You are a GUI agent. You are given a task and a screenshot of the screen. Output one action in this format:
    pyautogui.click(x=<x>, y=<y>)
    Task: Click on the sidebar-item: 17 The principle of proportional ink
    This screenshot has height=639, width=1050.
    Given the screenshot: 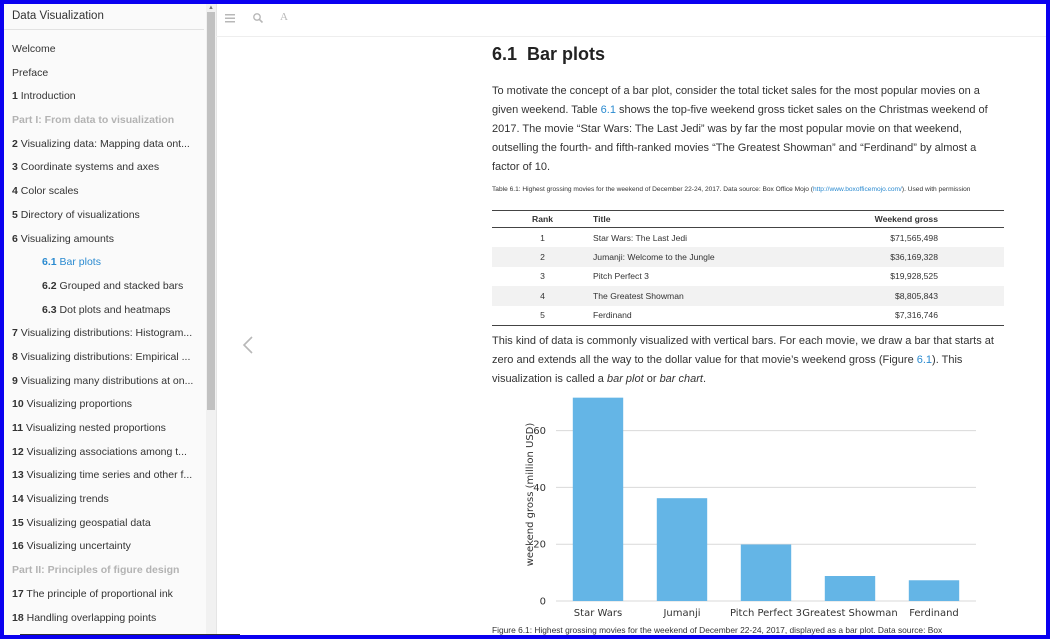 What is the action you would take?
    pyautogui.click(x=104, y=595)
    